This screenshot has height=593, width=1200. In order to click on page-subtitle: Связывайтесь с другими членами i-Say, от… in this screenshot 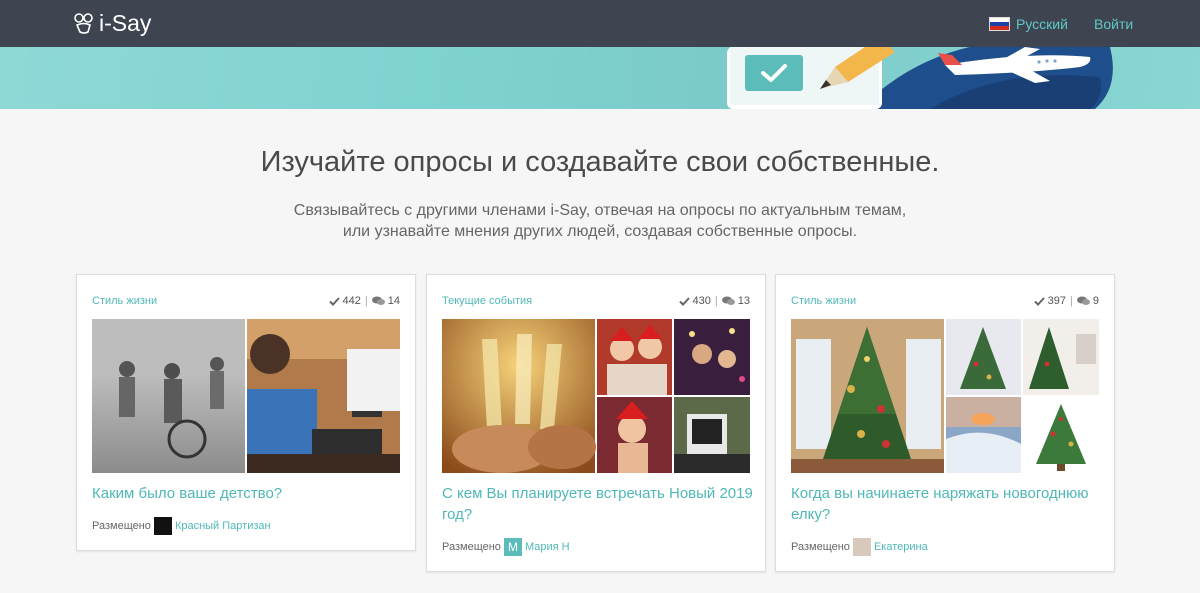, I will do `click(600, 221)`.